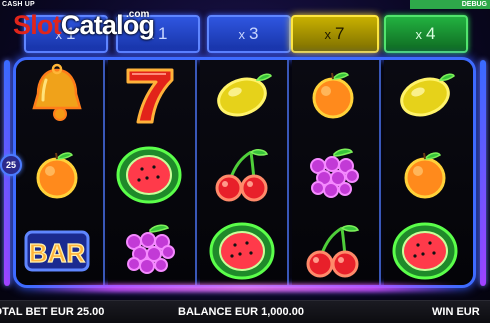 This screenshot has height=323, width=490. Describe the element at coordinates (450, 4) in the screenshot. I see `debug-badge: DEBUG` at that location.